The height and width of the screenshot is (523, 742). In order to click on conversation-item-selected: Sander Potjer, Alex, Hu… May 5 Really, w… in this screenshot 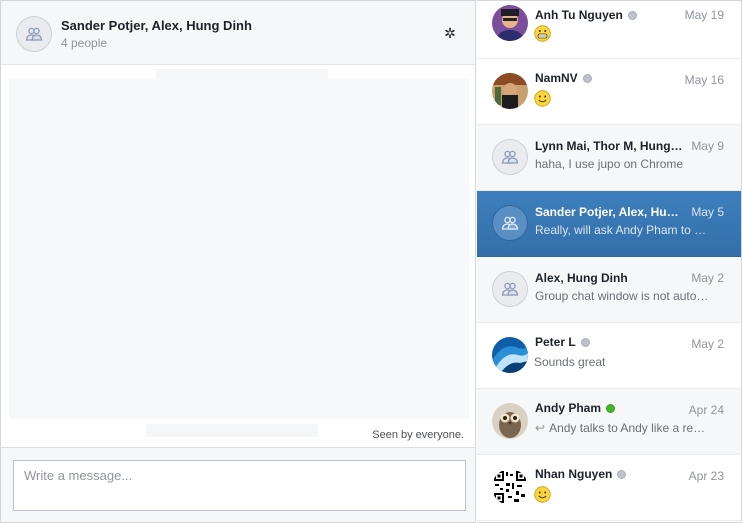, I will do `click(609, 224)`.